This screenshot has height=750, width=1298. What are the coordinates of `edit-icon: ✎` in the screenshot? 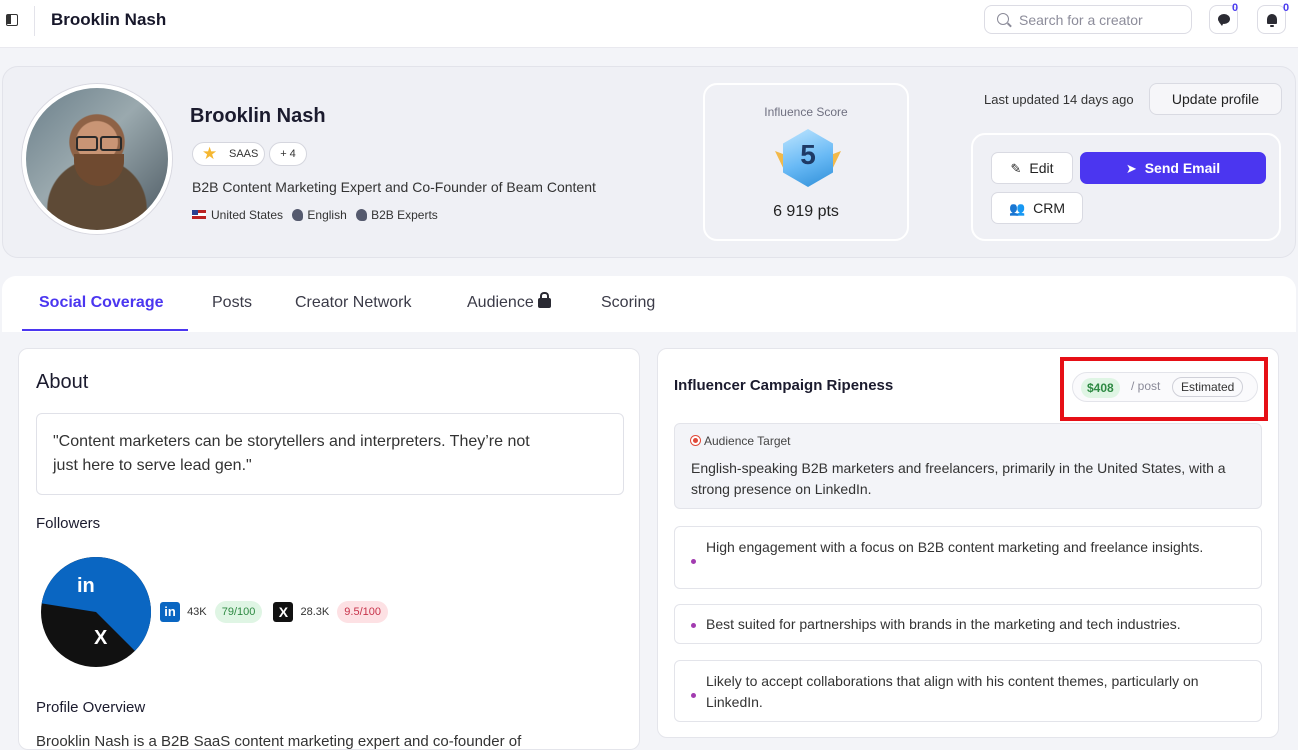 It's located at (1016, 168).